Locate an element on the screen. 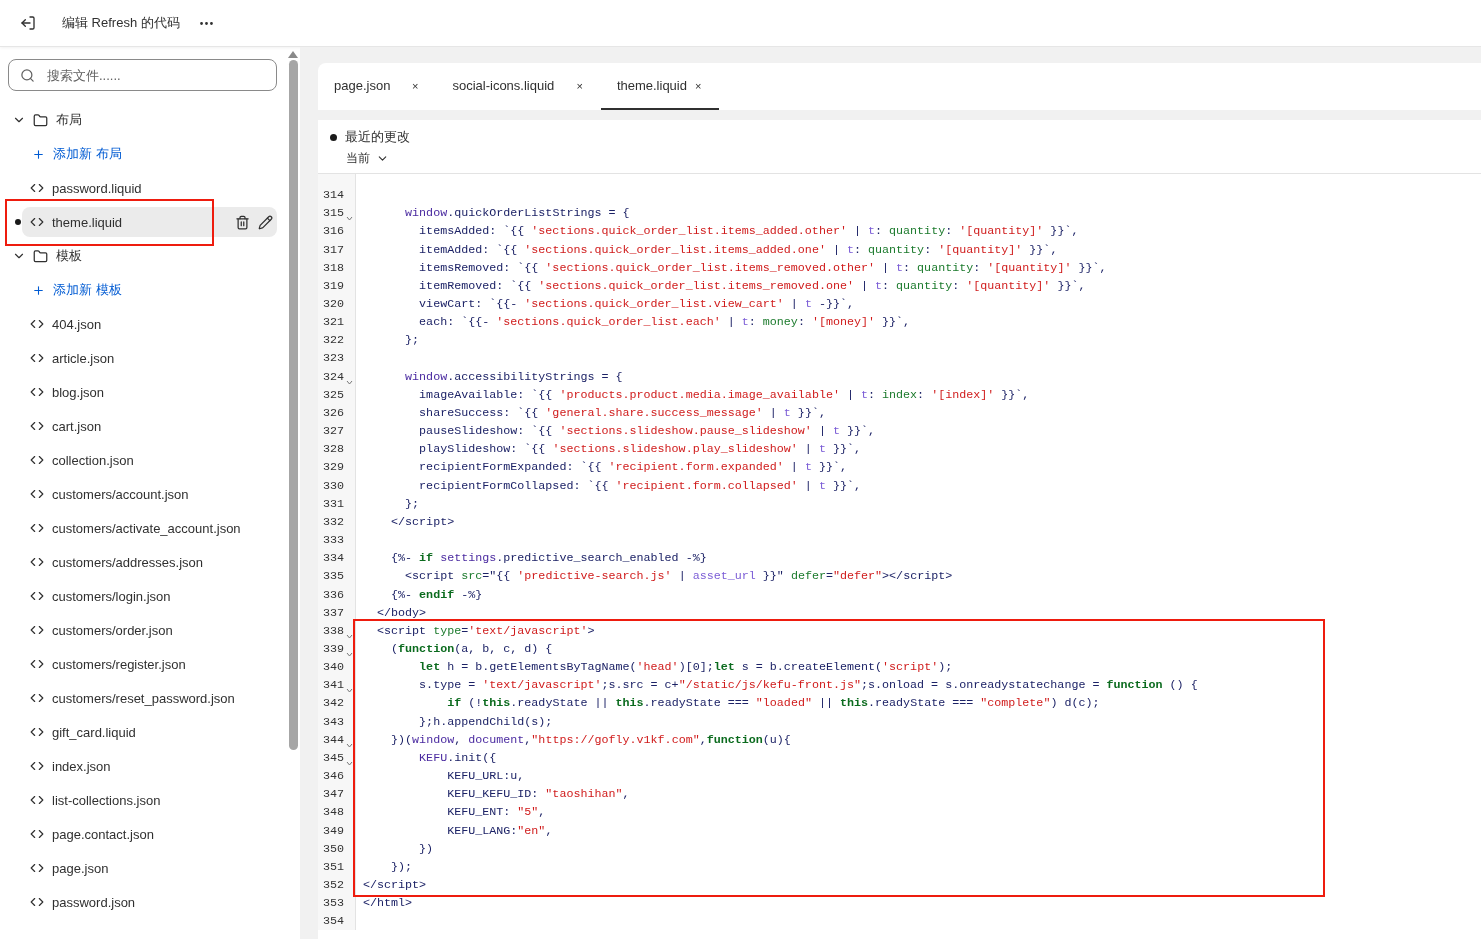 This screenshot has height=939, width=1481. line-number: 326 is located at coordinates (332, 412).